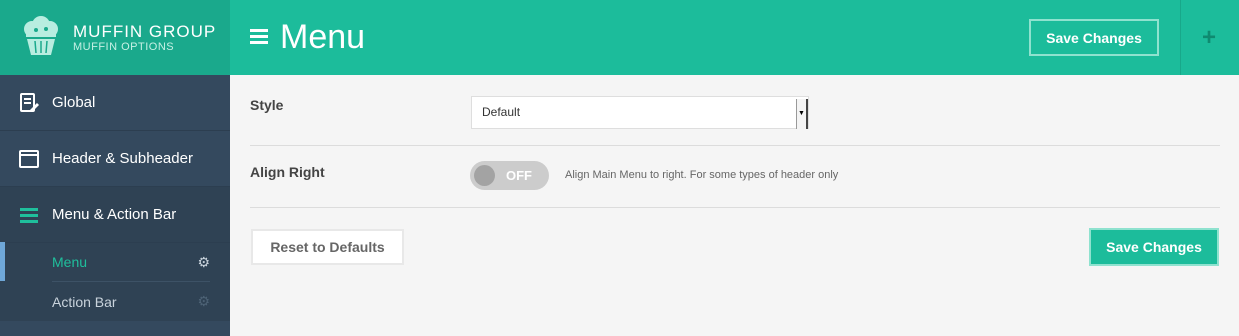  What do you see at coordinates (41, 35) in the screenshot?
I see `muffin-icon` at bounding box center [41, 35].